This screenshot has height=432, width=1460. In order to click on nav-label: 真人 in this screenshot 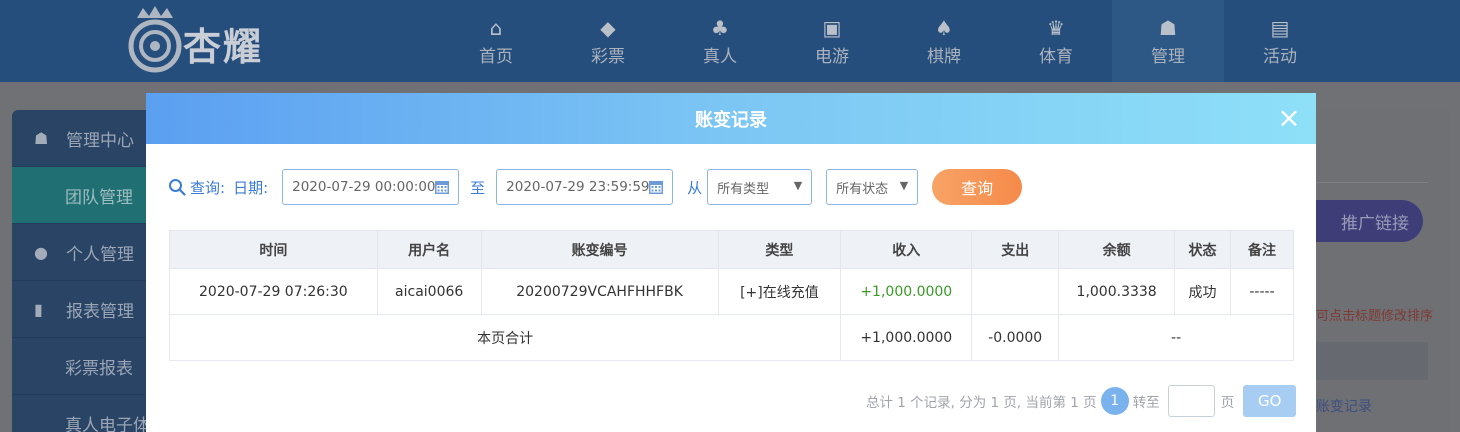, I will do `click(720, 56)`.